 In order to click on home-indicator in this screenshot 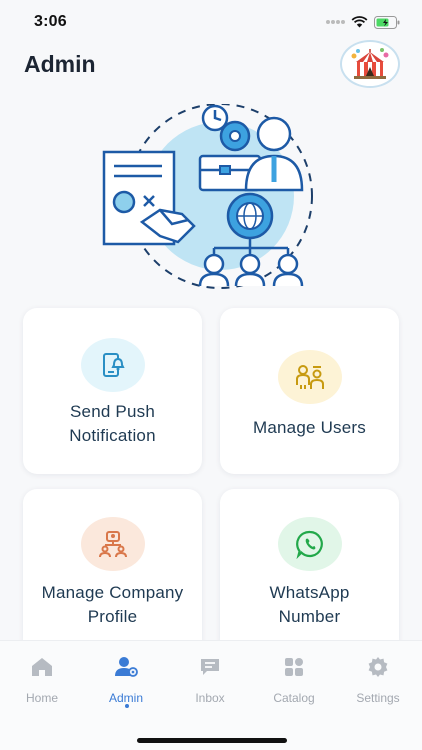, I will do `click(212, 740)`.